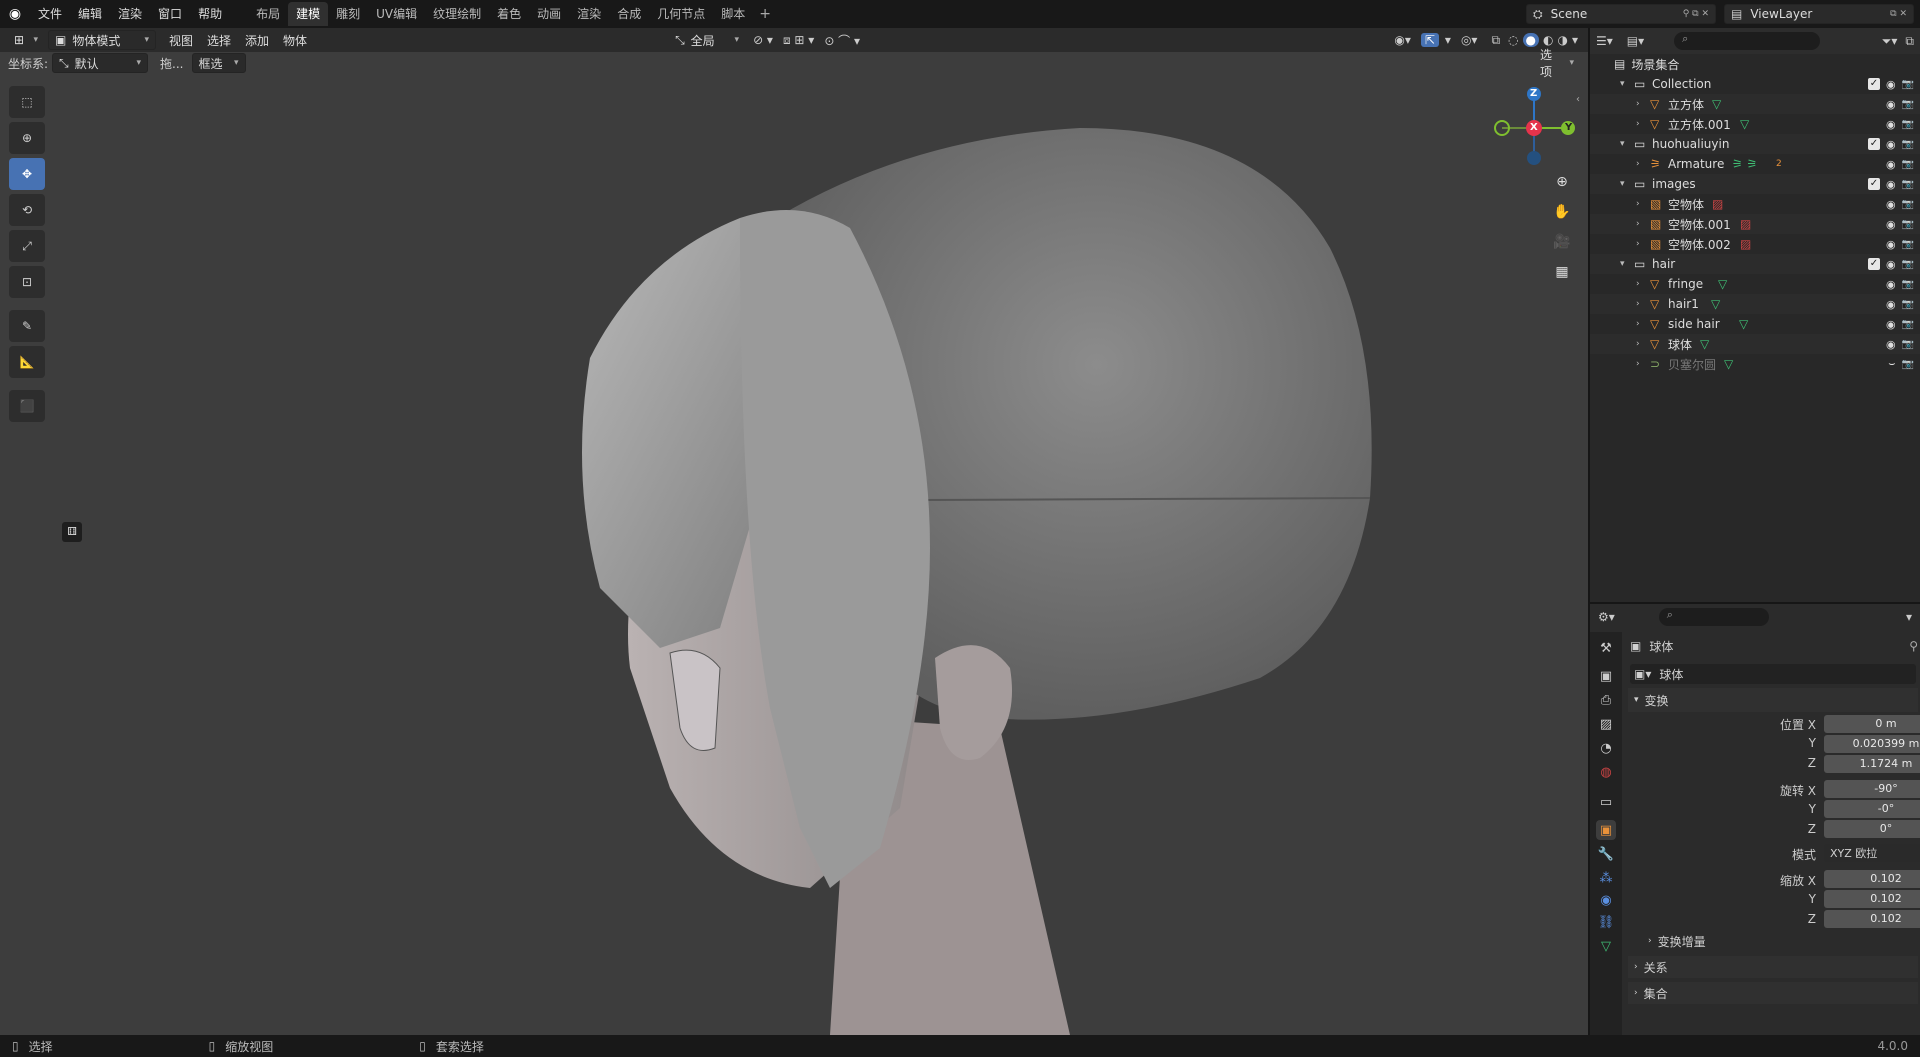  Describe the element at coordinates (1872, 899) in the screenshot. I see `scale-y-field: 0.102` at that location.